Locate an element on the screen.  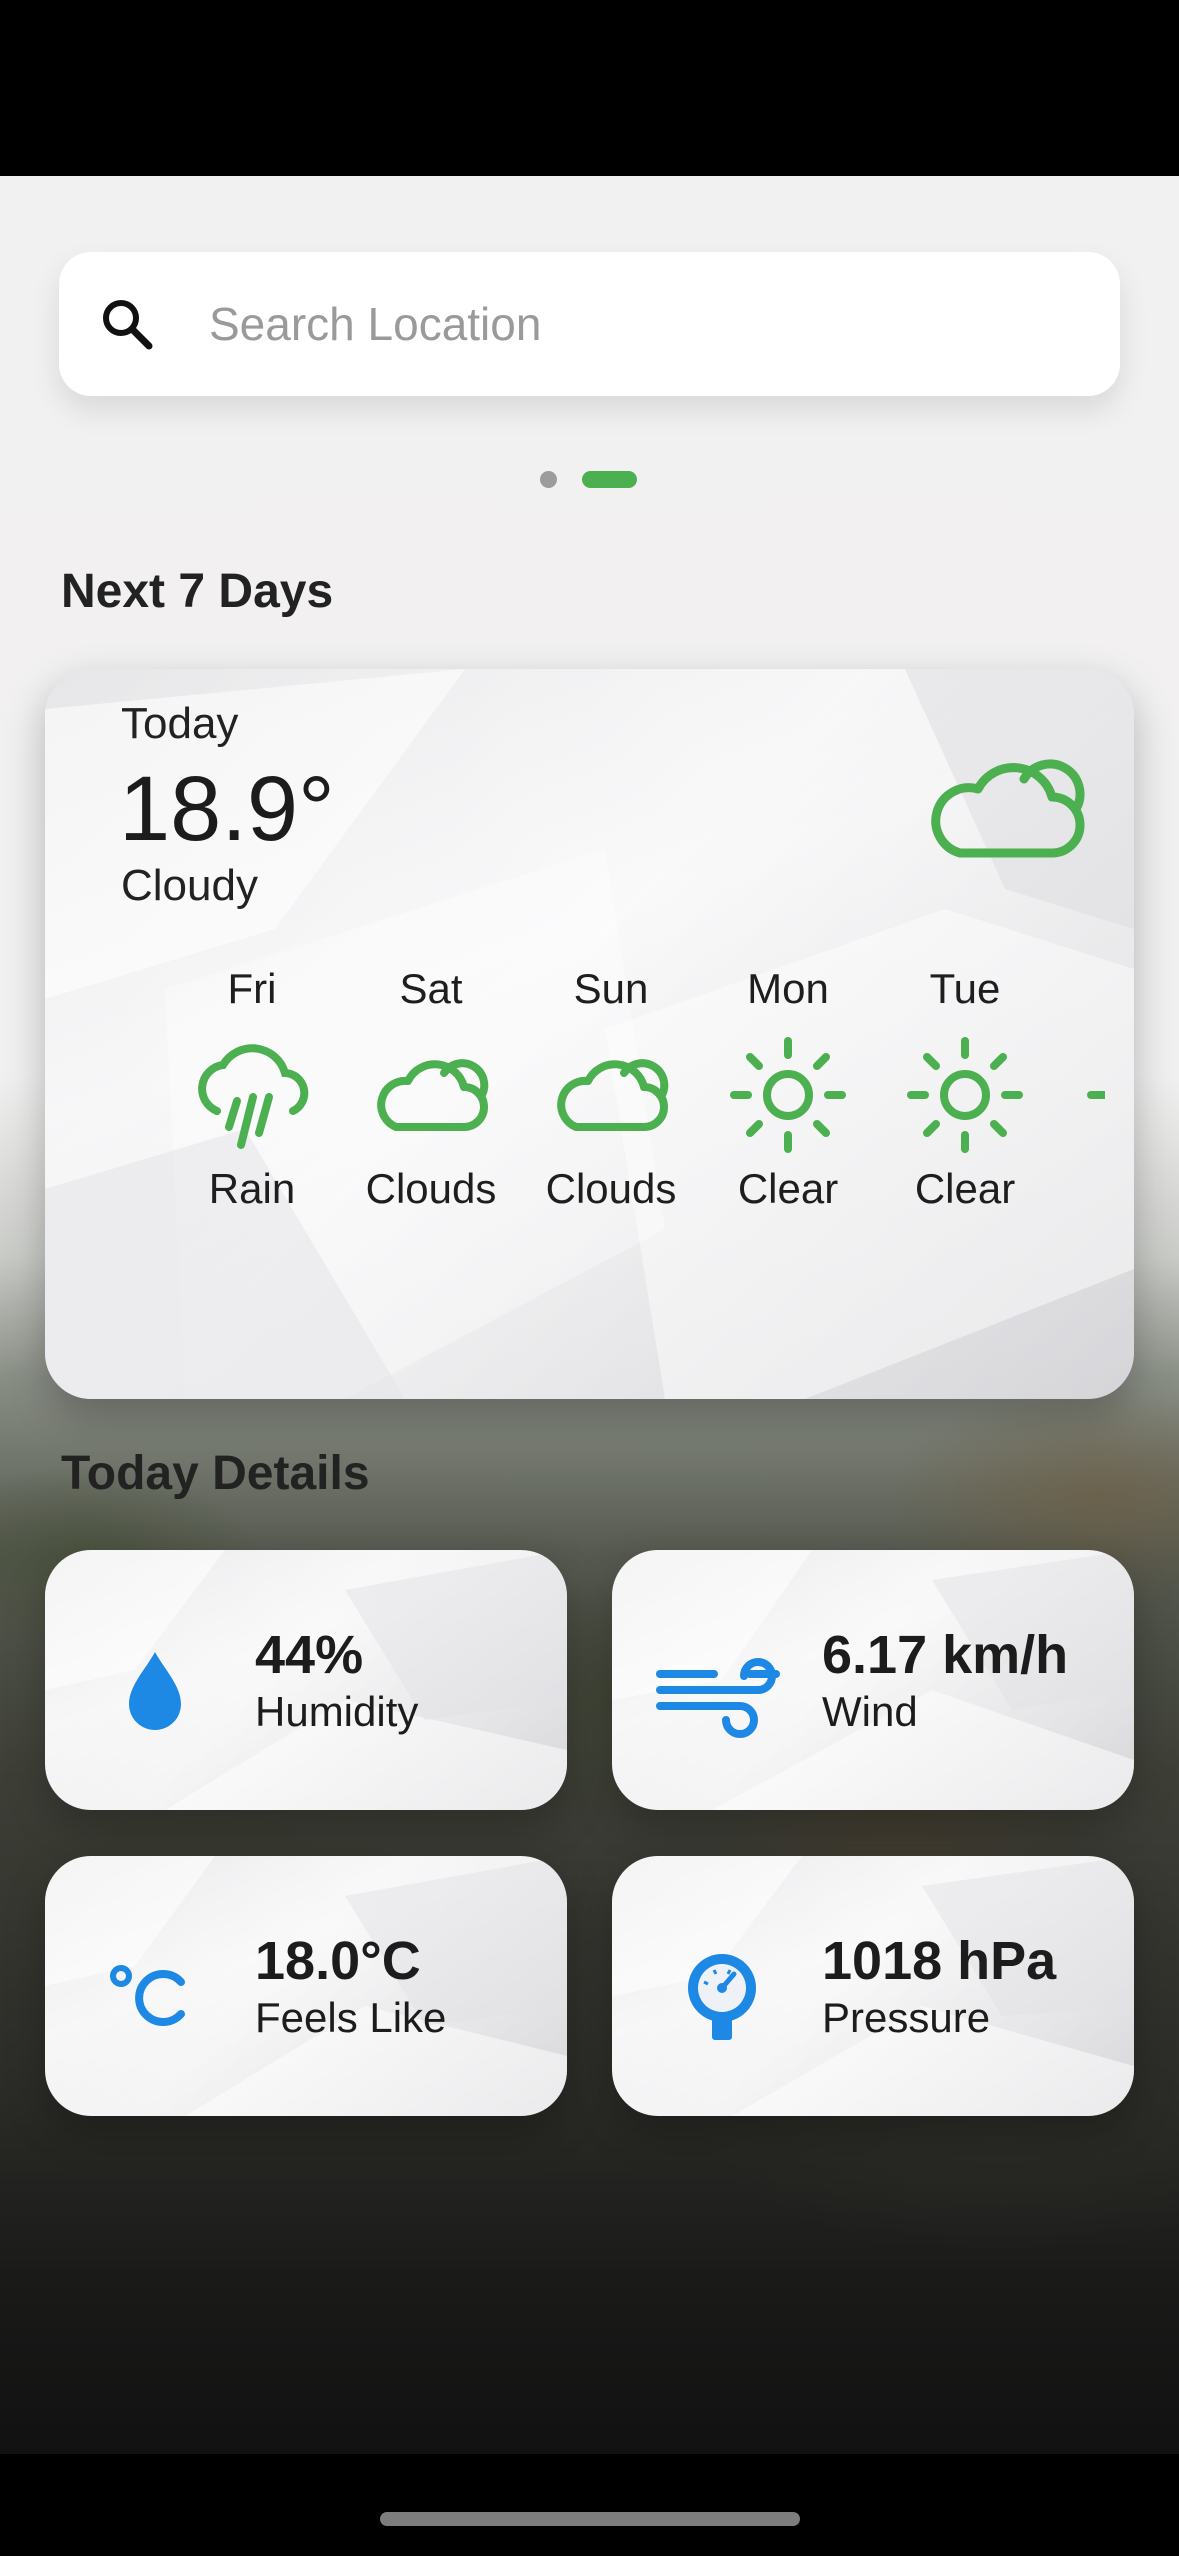
next-7-days-title: Next 7 Days is located at coordinates (197, 591).